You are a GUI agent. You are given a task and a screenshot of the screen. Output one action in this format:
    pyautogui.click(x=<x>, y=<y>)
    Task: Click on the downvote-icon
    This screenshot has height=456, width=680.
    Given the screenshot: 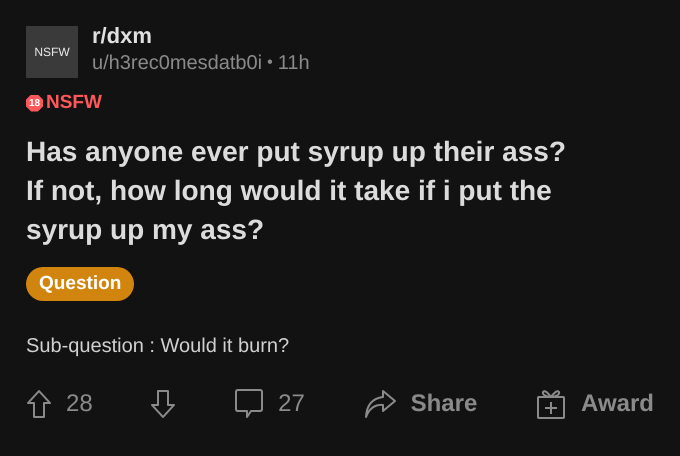 What is the action you would take?
    pyautogui.click(x=163, y=404)
    